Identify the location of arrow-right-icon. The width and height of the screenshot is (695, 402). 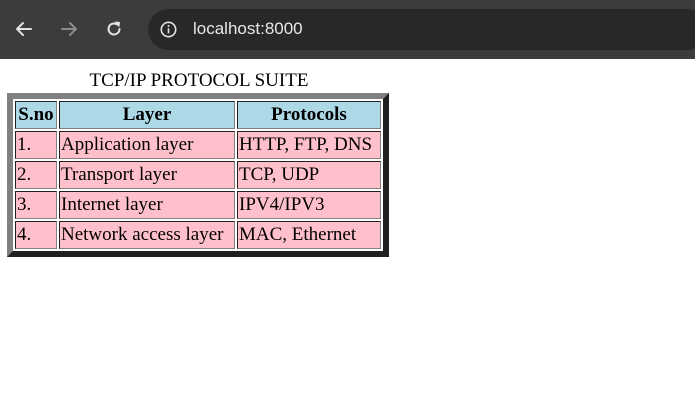
(69, 29).